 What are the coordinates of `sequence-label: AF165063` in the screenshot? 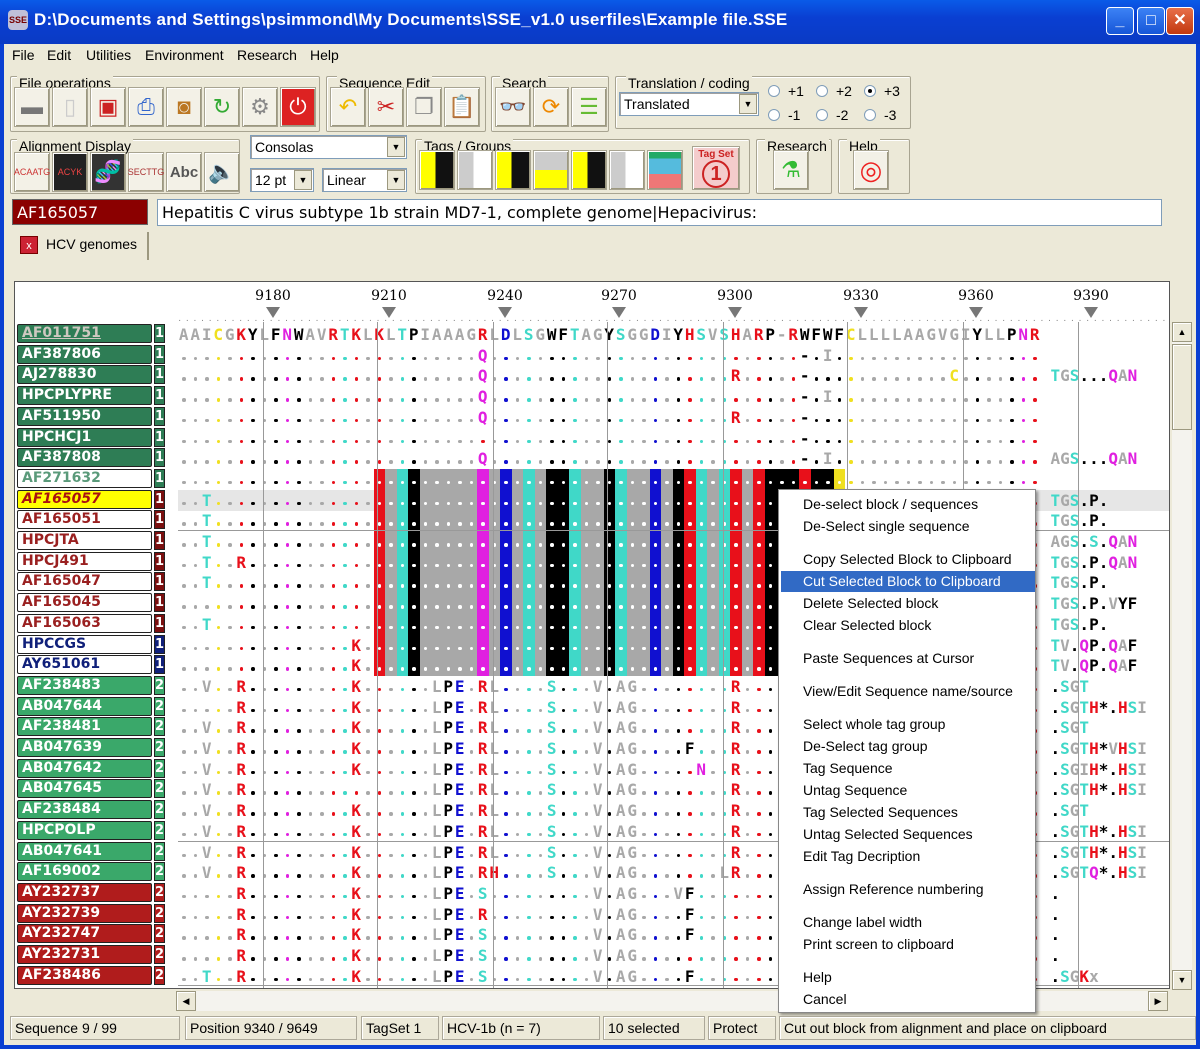 It's located at (84, 623).